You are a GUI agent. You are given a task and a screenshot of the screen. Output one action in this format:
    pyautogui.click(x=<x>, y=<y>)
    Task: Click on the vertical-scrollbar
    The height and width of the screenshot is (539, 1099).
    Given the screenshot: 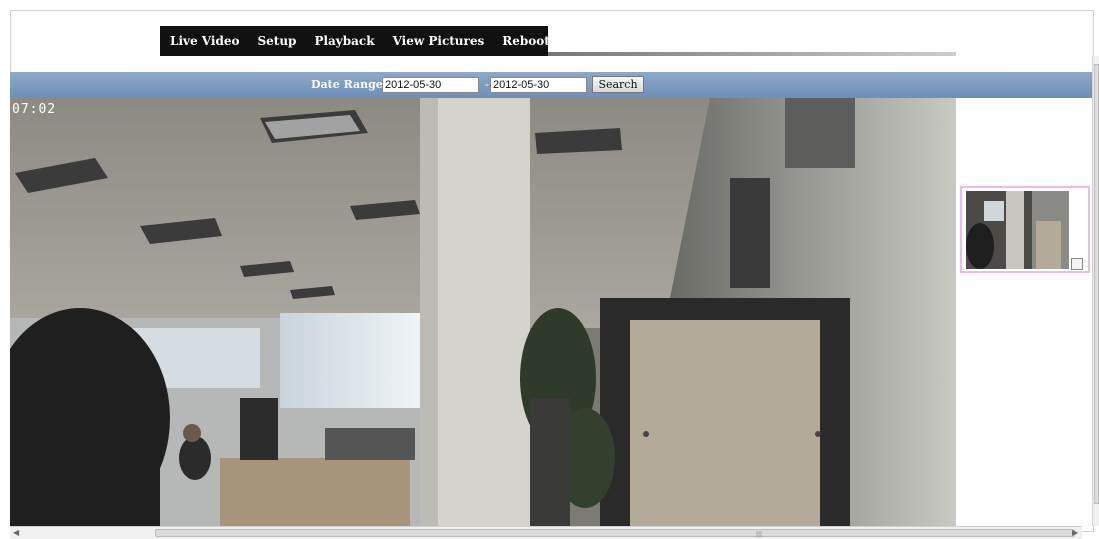 What is the action you would take?
    pyautogui.click(x=1095, y=291)
    